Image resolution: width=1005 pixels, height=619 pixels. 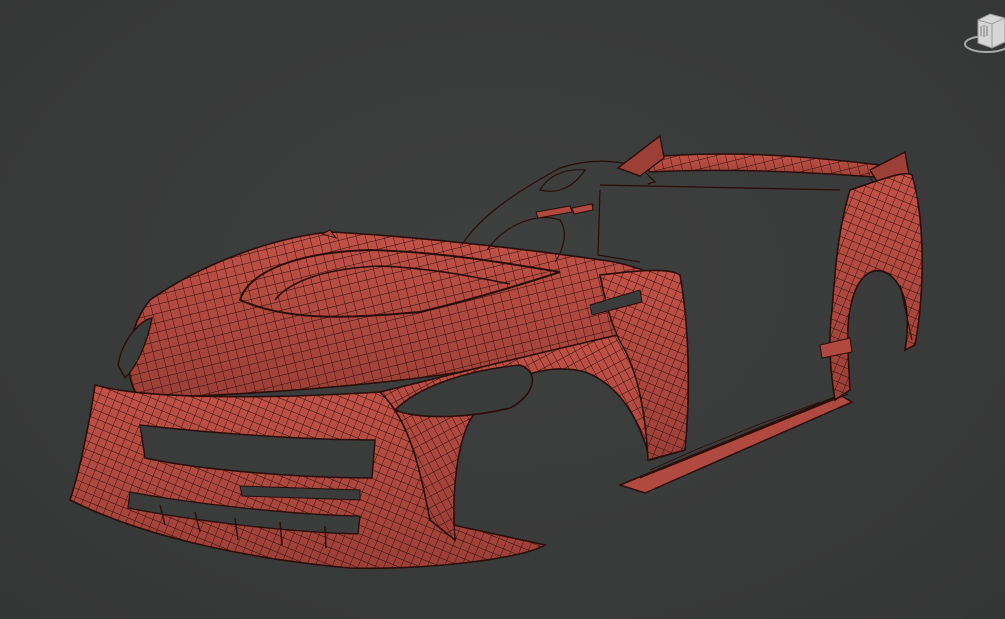 What do you see at coordinates (871, 287) in the screenshot?
I see `rear-fender` at bounding box center [871, 287].